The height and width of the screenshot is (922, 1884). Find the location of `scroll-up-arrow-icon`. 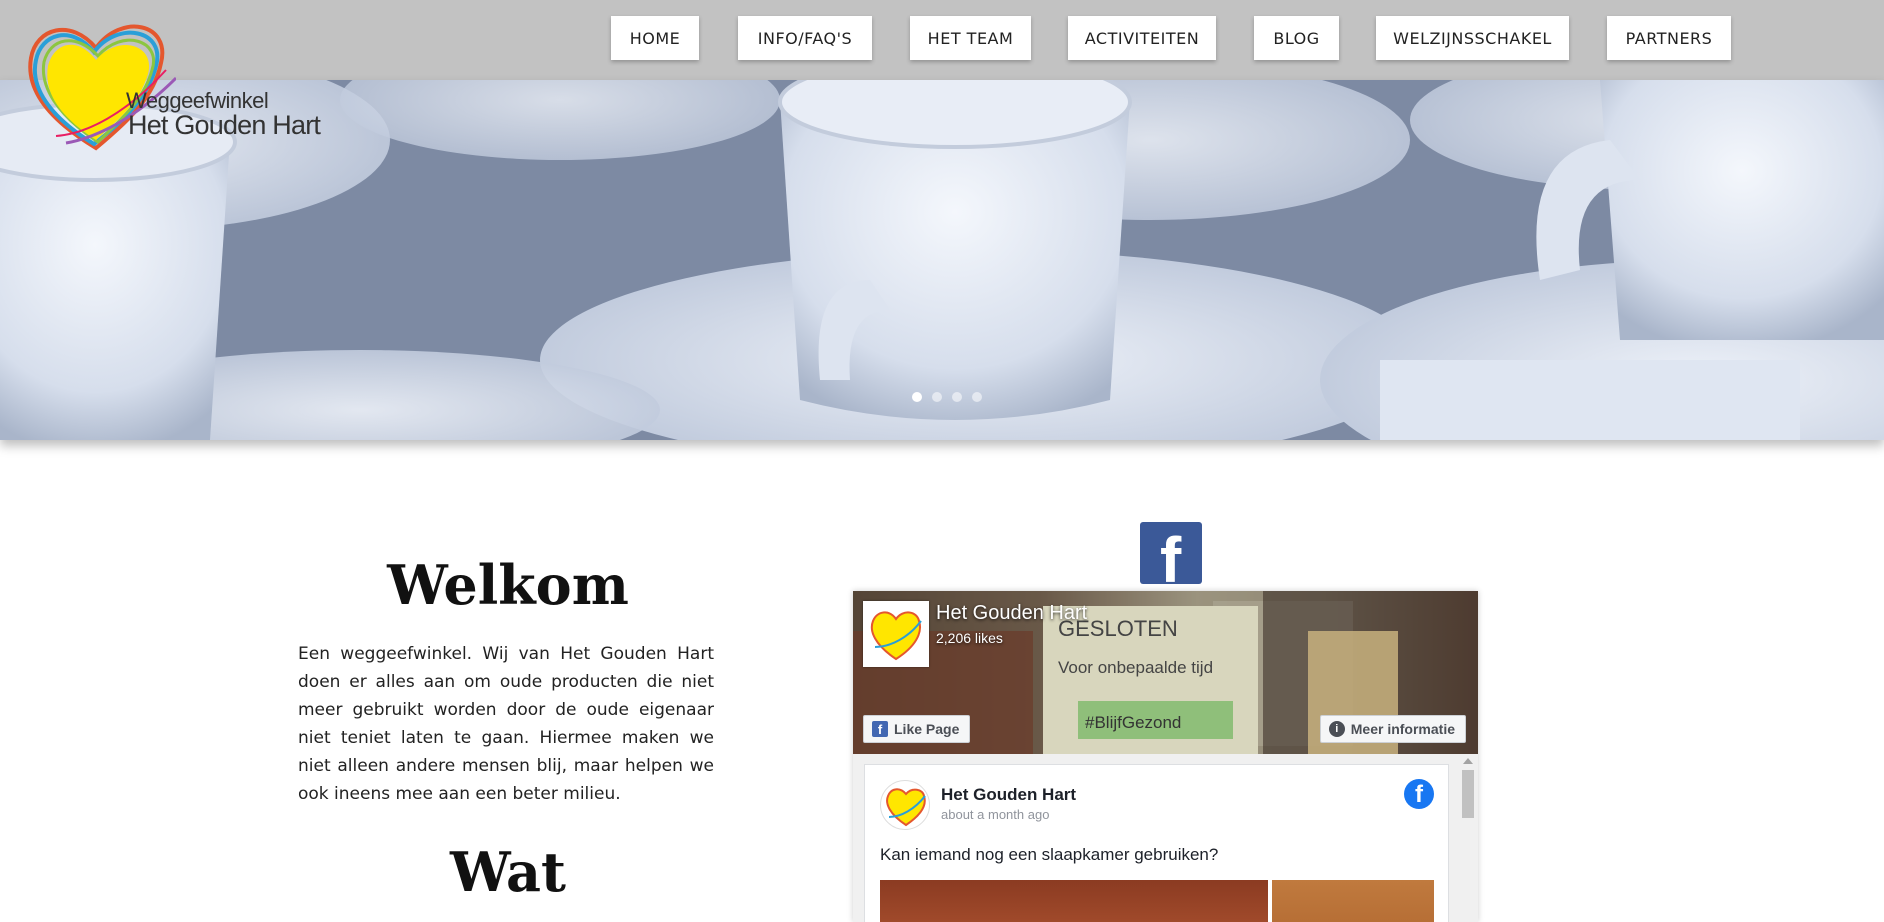

scroll-up-arrow-icon is located at coordinates (1468, 761).